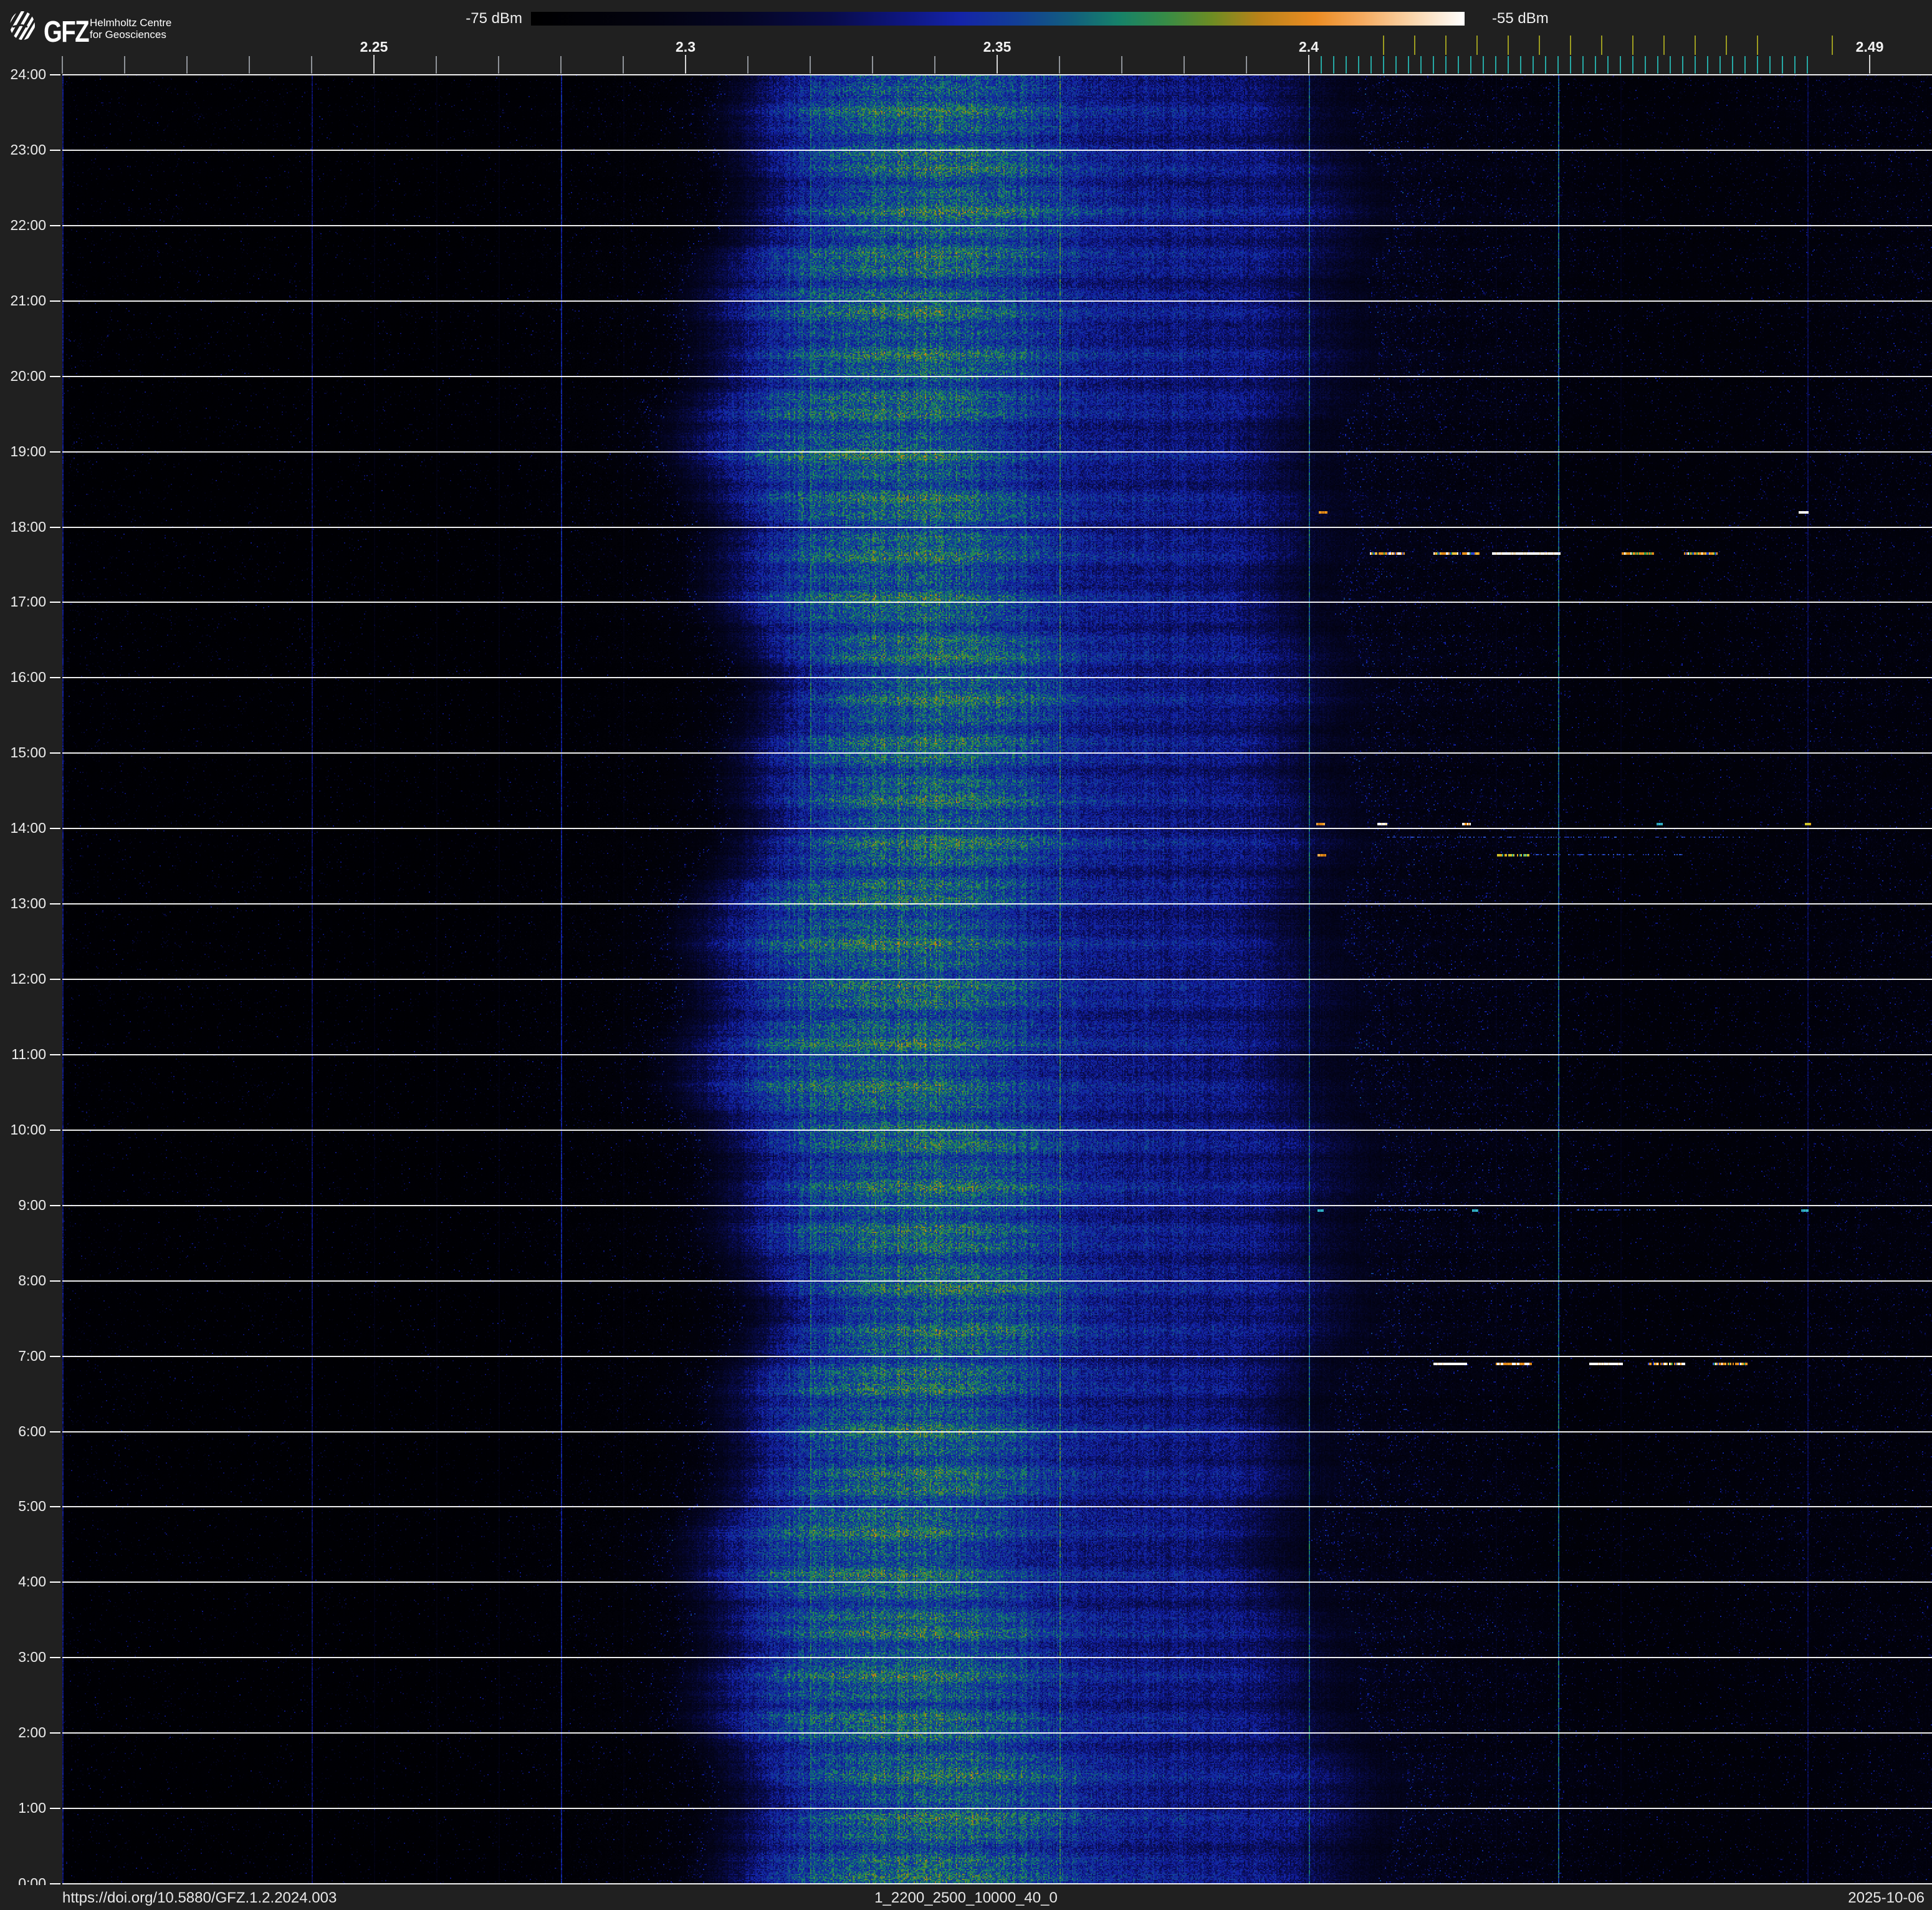 Image resolution: width=1932 pixels, height=1910 pixels. I want to click on time-tick-label: 18:00, so click(28, 526).